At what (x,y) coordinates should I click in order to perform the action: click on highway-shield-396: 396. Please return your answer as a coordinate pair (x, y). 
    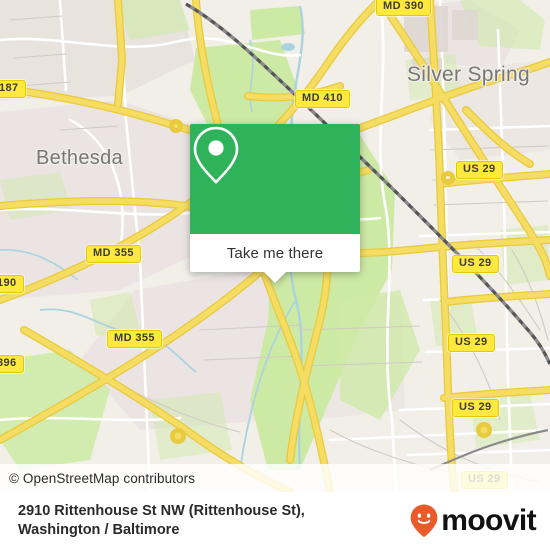
    Looking at the image, I should click on (12, 364).